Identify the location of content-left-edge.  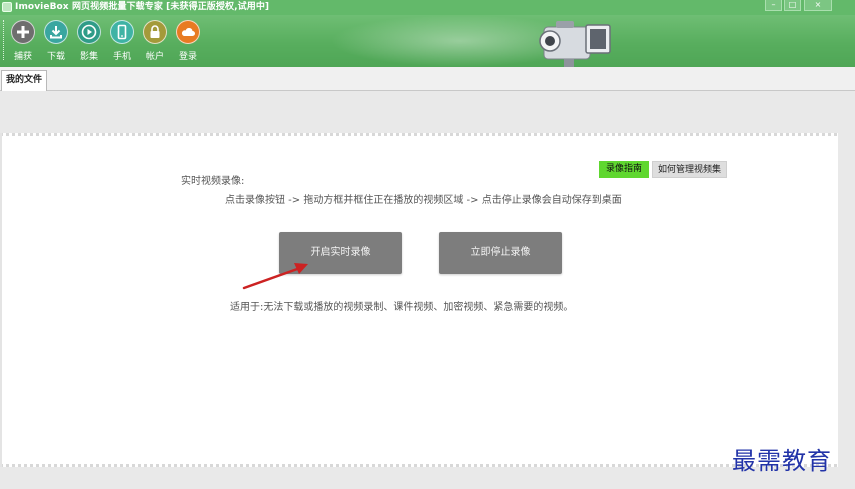
(1, 300).